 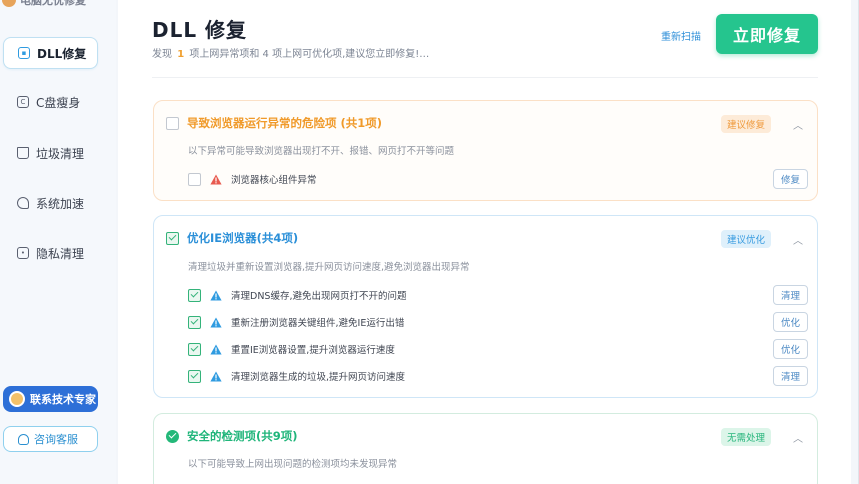 What do you see at coordinates (319, 296) in the screenshot?
I see `item-label: 清理DNS缓存,避免出现网页打不开的问题` at bounding box center [319, 296].